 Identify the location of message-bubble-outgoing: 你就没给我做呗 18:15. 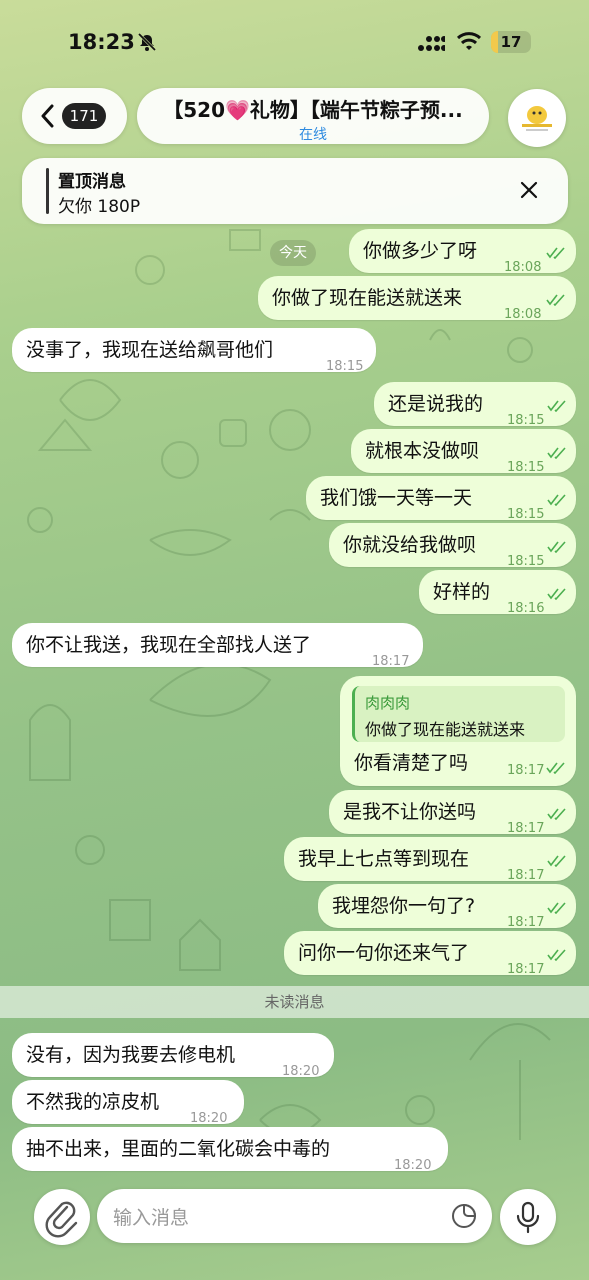
(452, 546).